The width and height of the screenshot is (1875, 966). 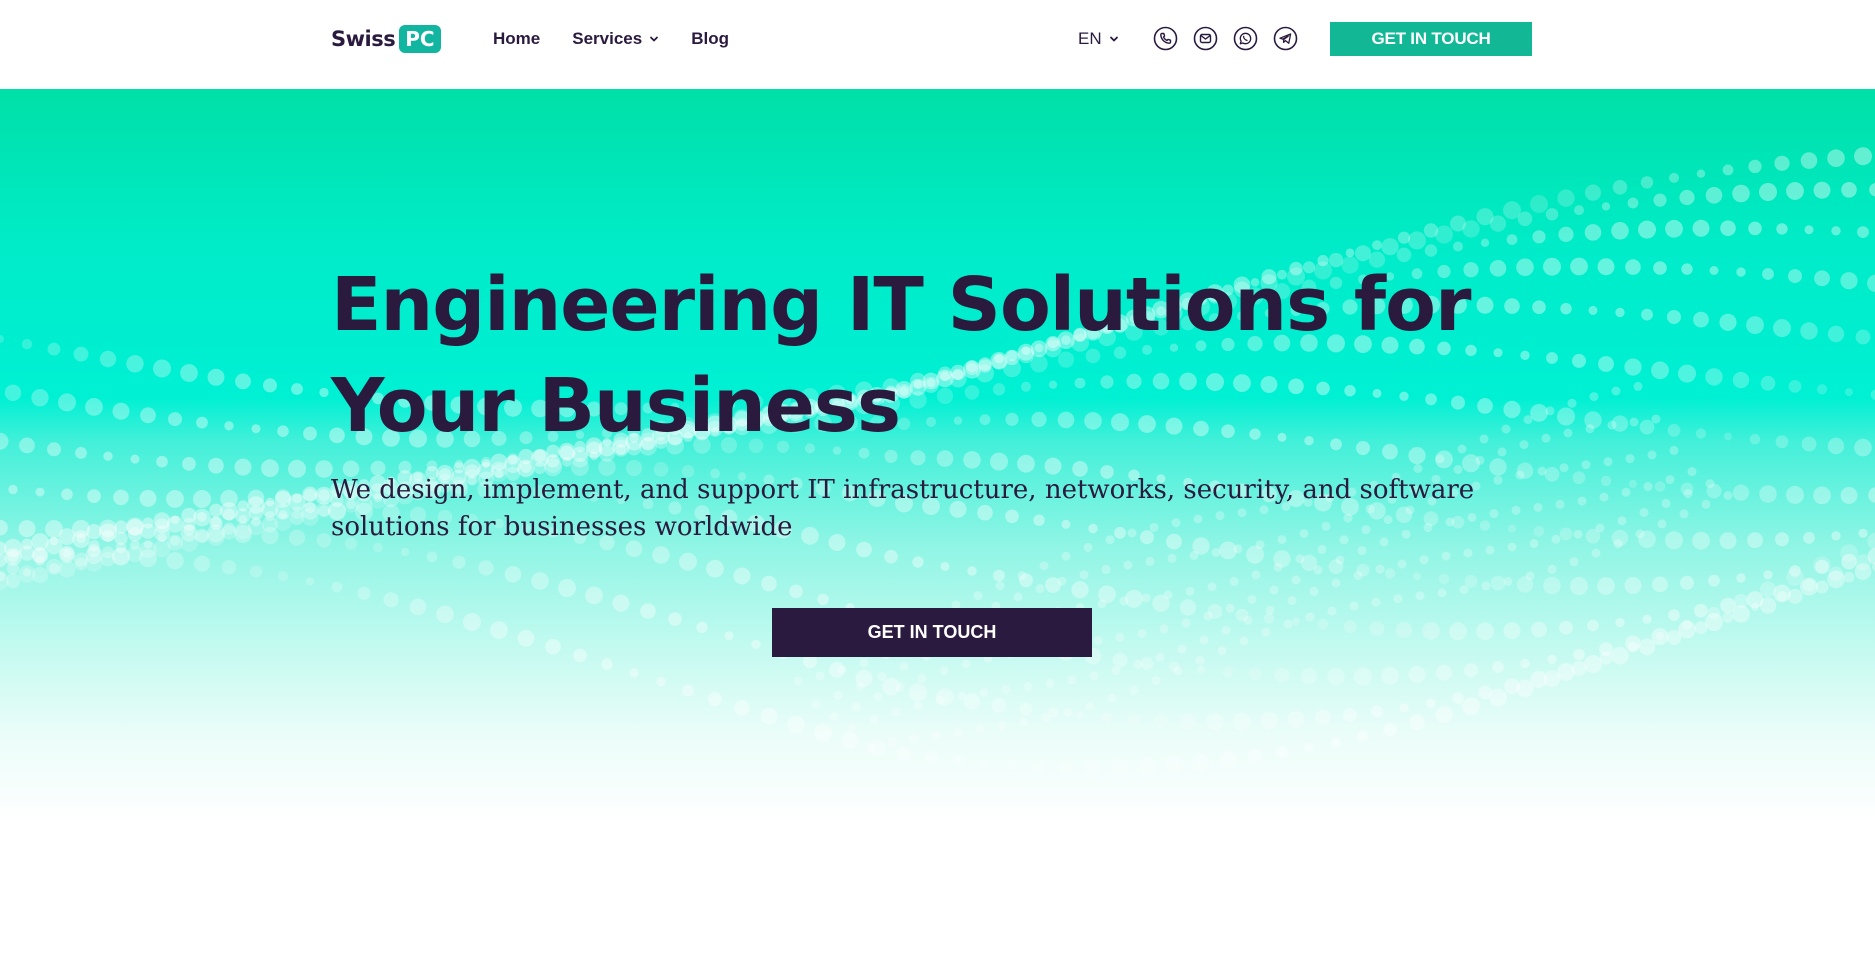 What do you see at coordinates (901, 305) in the screenshot?
I see `hero-title-line: Engineering IT Solutions for` at bounding box center [901, 305].